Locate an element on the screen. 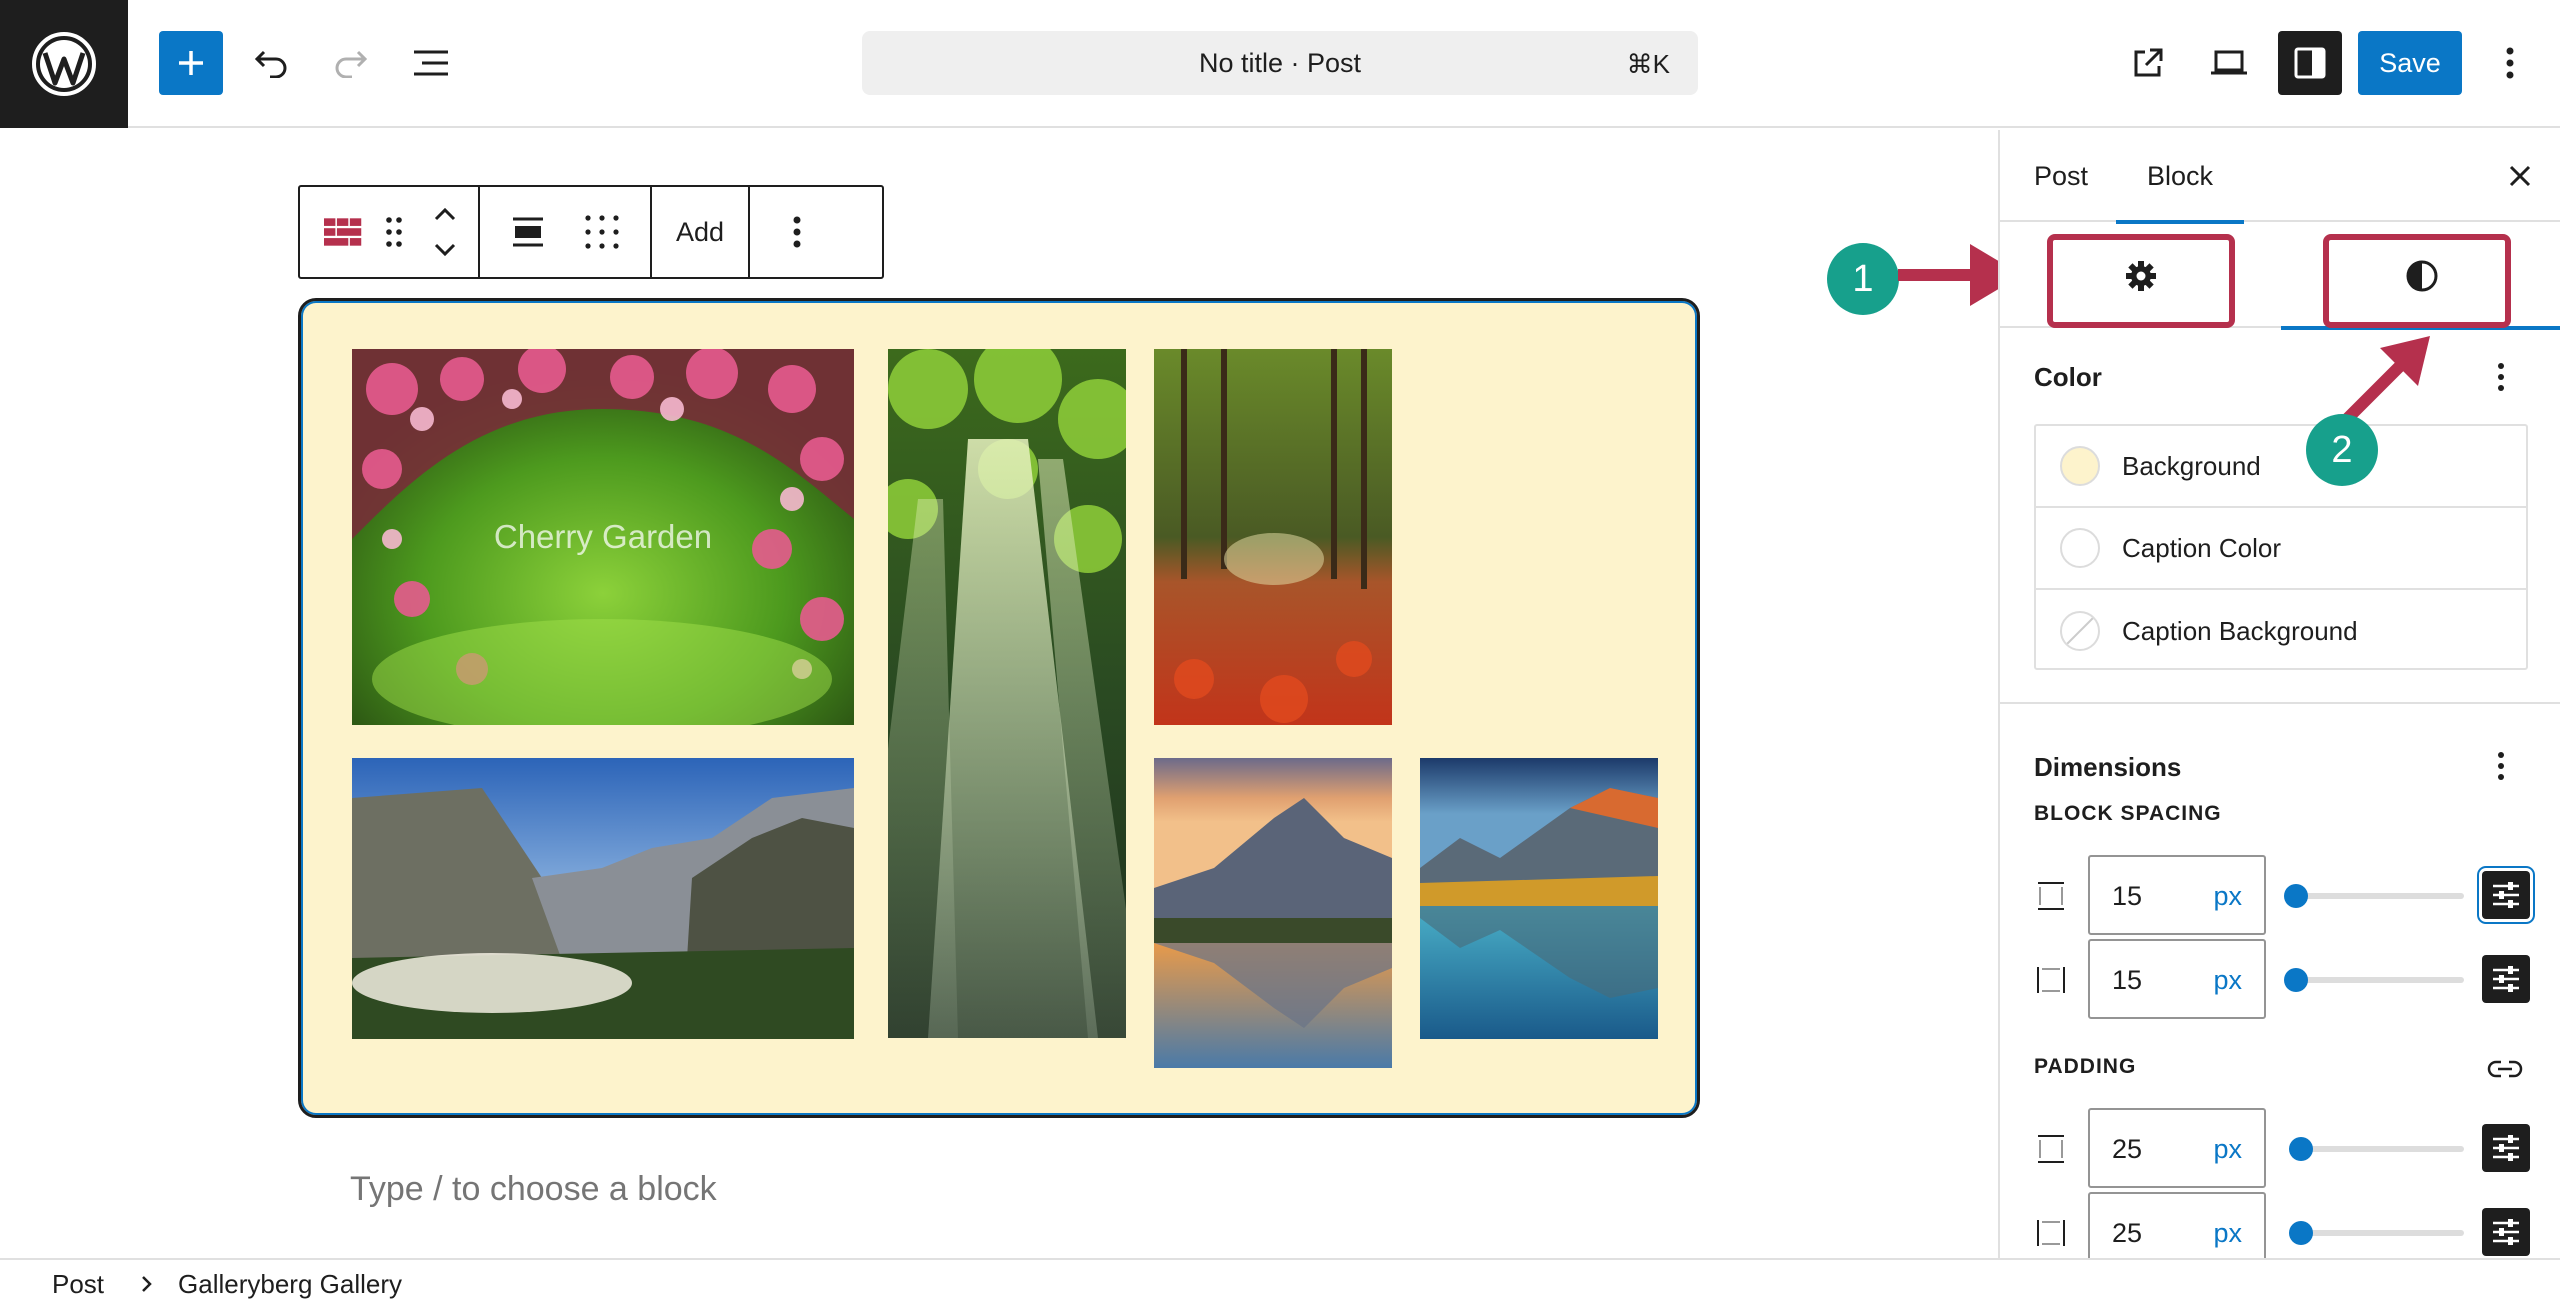 The height and width of the screenshot is (1308, 2560). padding-vertical-slider is located at coordinates (2380, 1149).